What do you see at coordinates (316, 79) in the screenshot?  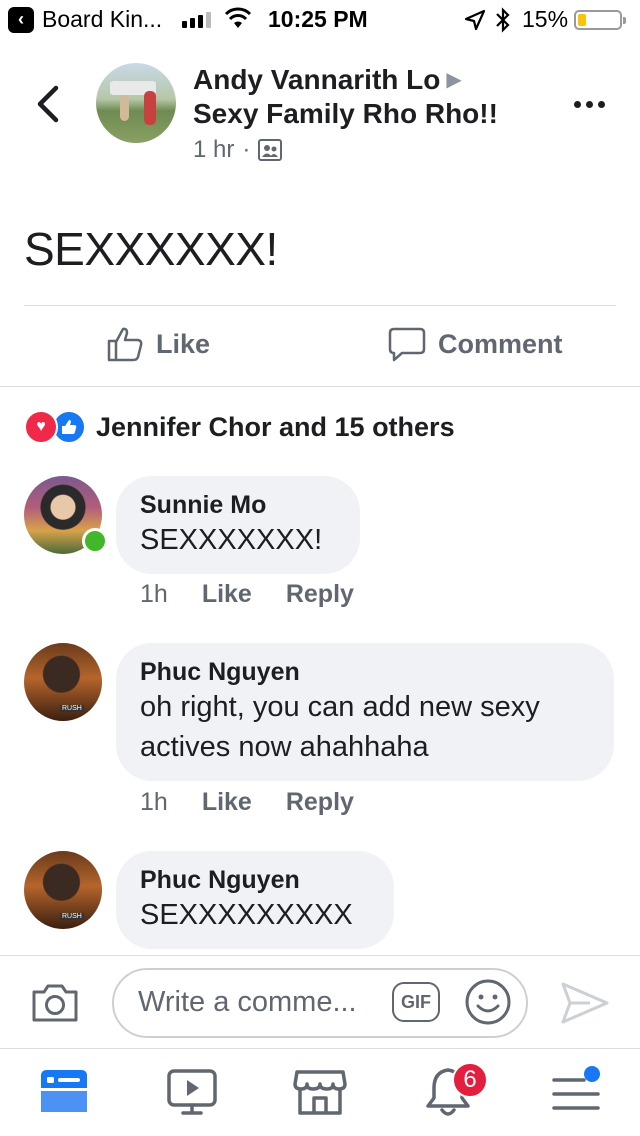 I see `post-author-name: Andy Vannarith Lo` at bounding box center [316, 79].